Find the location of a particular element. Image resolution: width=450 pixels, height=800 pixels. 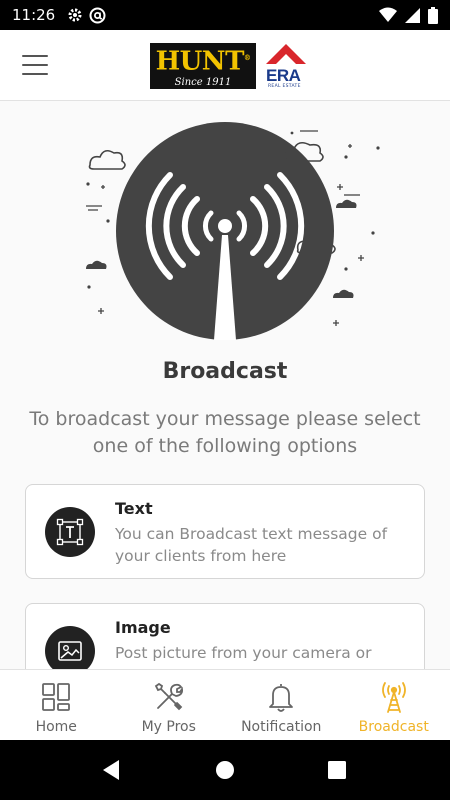

signal-icon is located at coordinates (412, 15).